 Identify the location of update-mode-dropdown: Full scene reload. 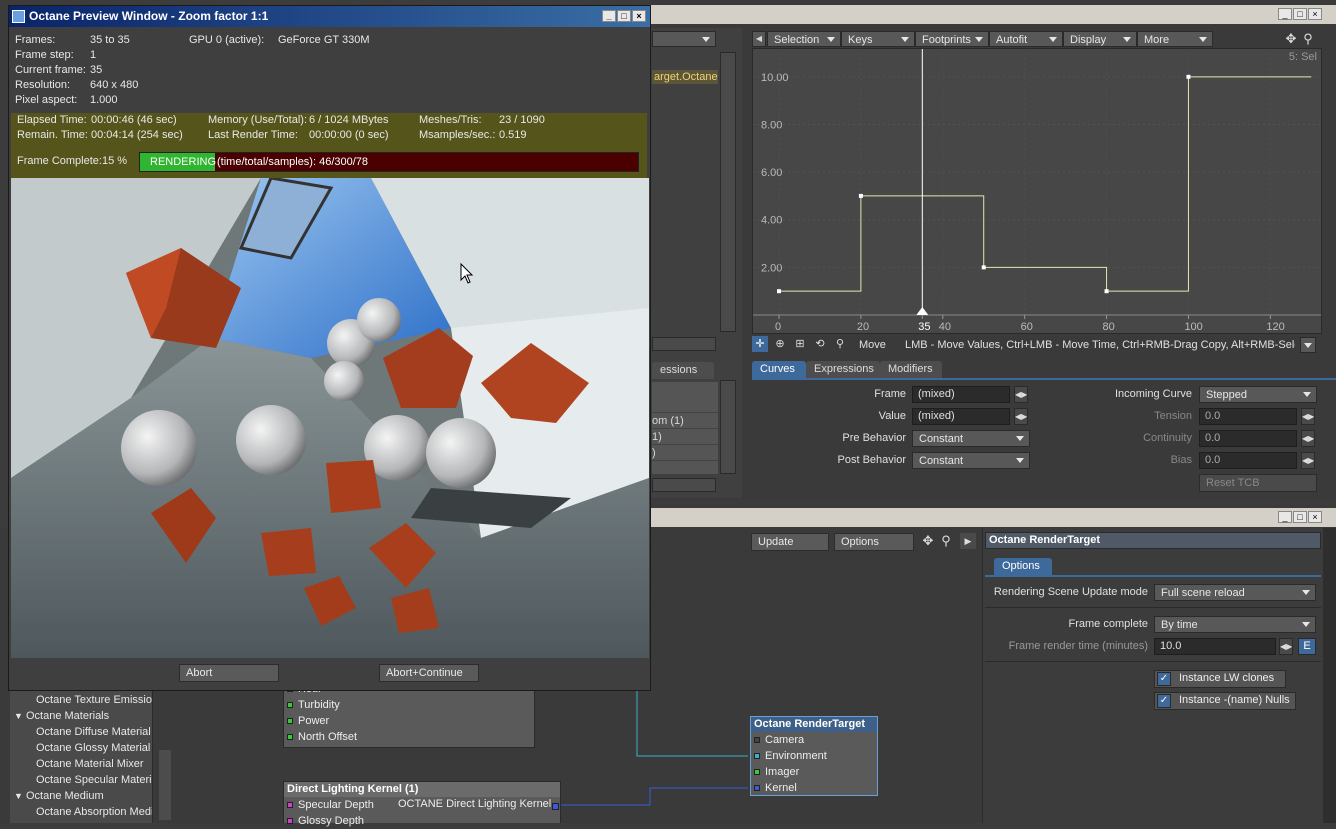
(1235, 592).